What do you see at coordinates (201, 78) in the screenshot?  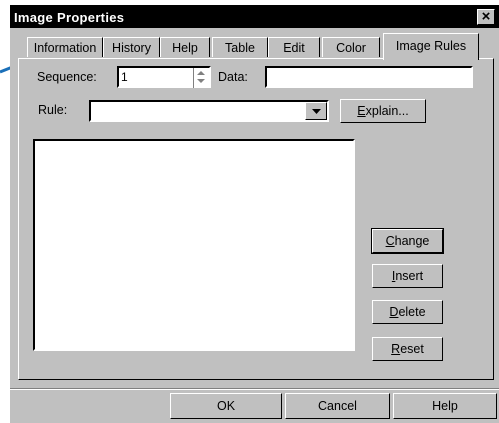 I see `spin-buttons` at bounding box center [201, 78].